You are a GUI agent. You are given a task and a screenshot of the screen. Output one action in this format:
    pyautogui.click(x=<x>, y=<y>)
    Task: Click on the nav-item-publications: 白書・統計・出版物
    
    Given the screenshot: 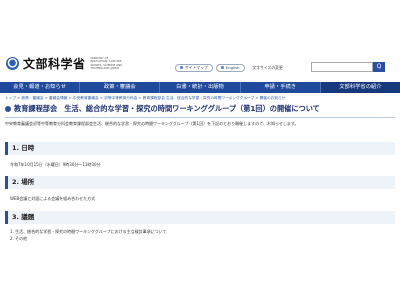 What is the action you would take?
    pyautogui.click(x=200, y=87)
    